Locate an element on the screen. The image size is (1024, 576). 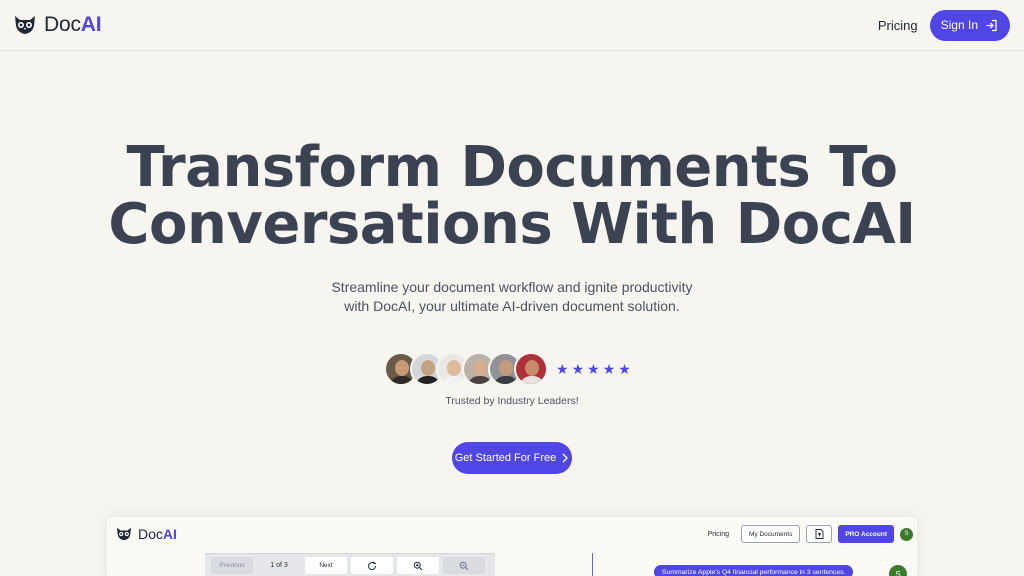
trust-row: ★ ★ ★ ★ ★ is located at coordinates (507, 369).